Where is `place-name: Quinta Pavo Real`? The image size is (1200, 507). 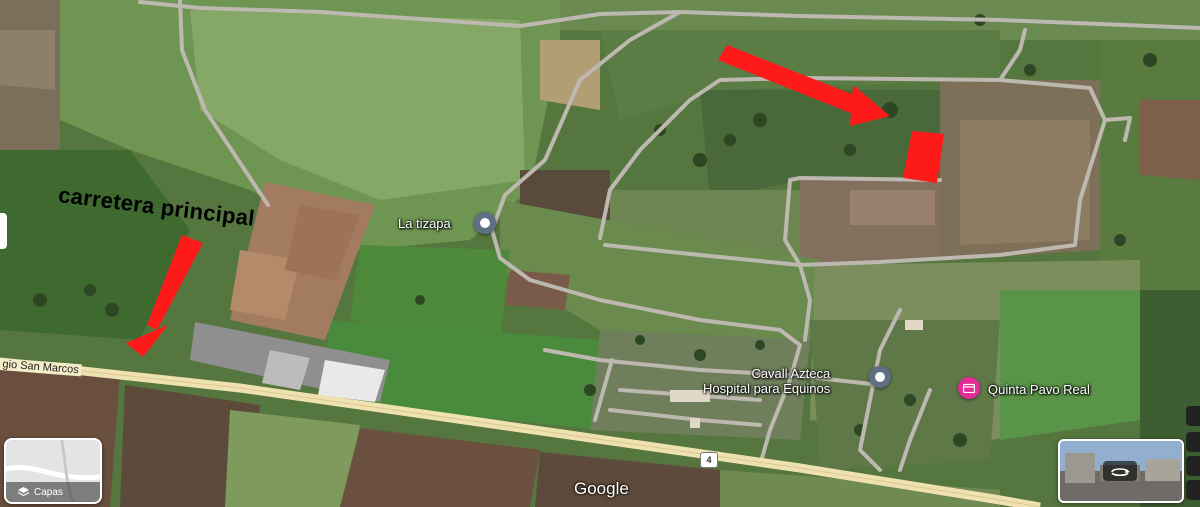 place-name: Quinta Pavo Real is located at coordinates (1039, 389).